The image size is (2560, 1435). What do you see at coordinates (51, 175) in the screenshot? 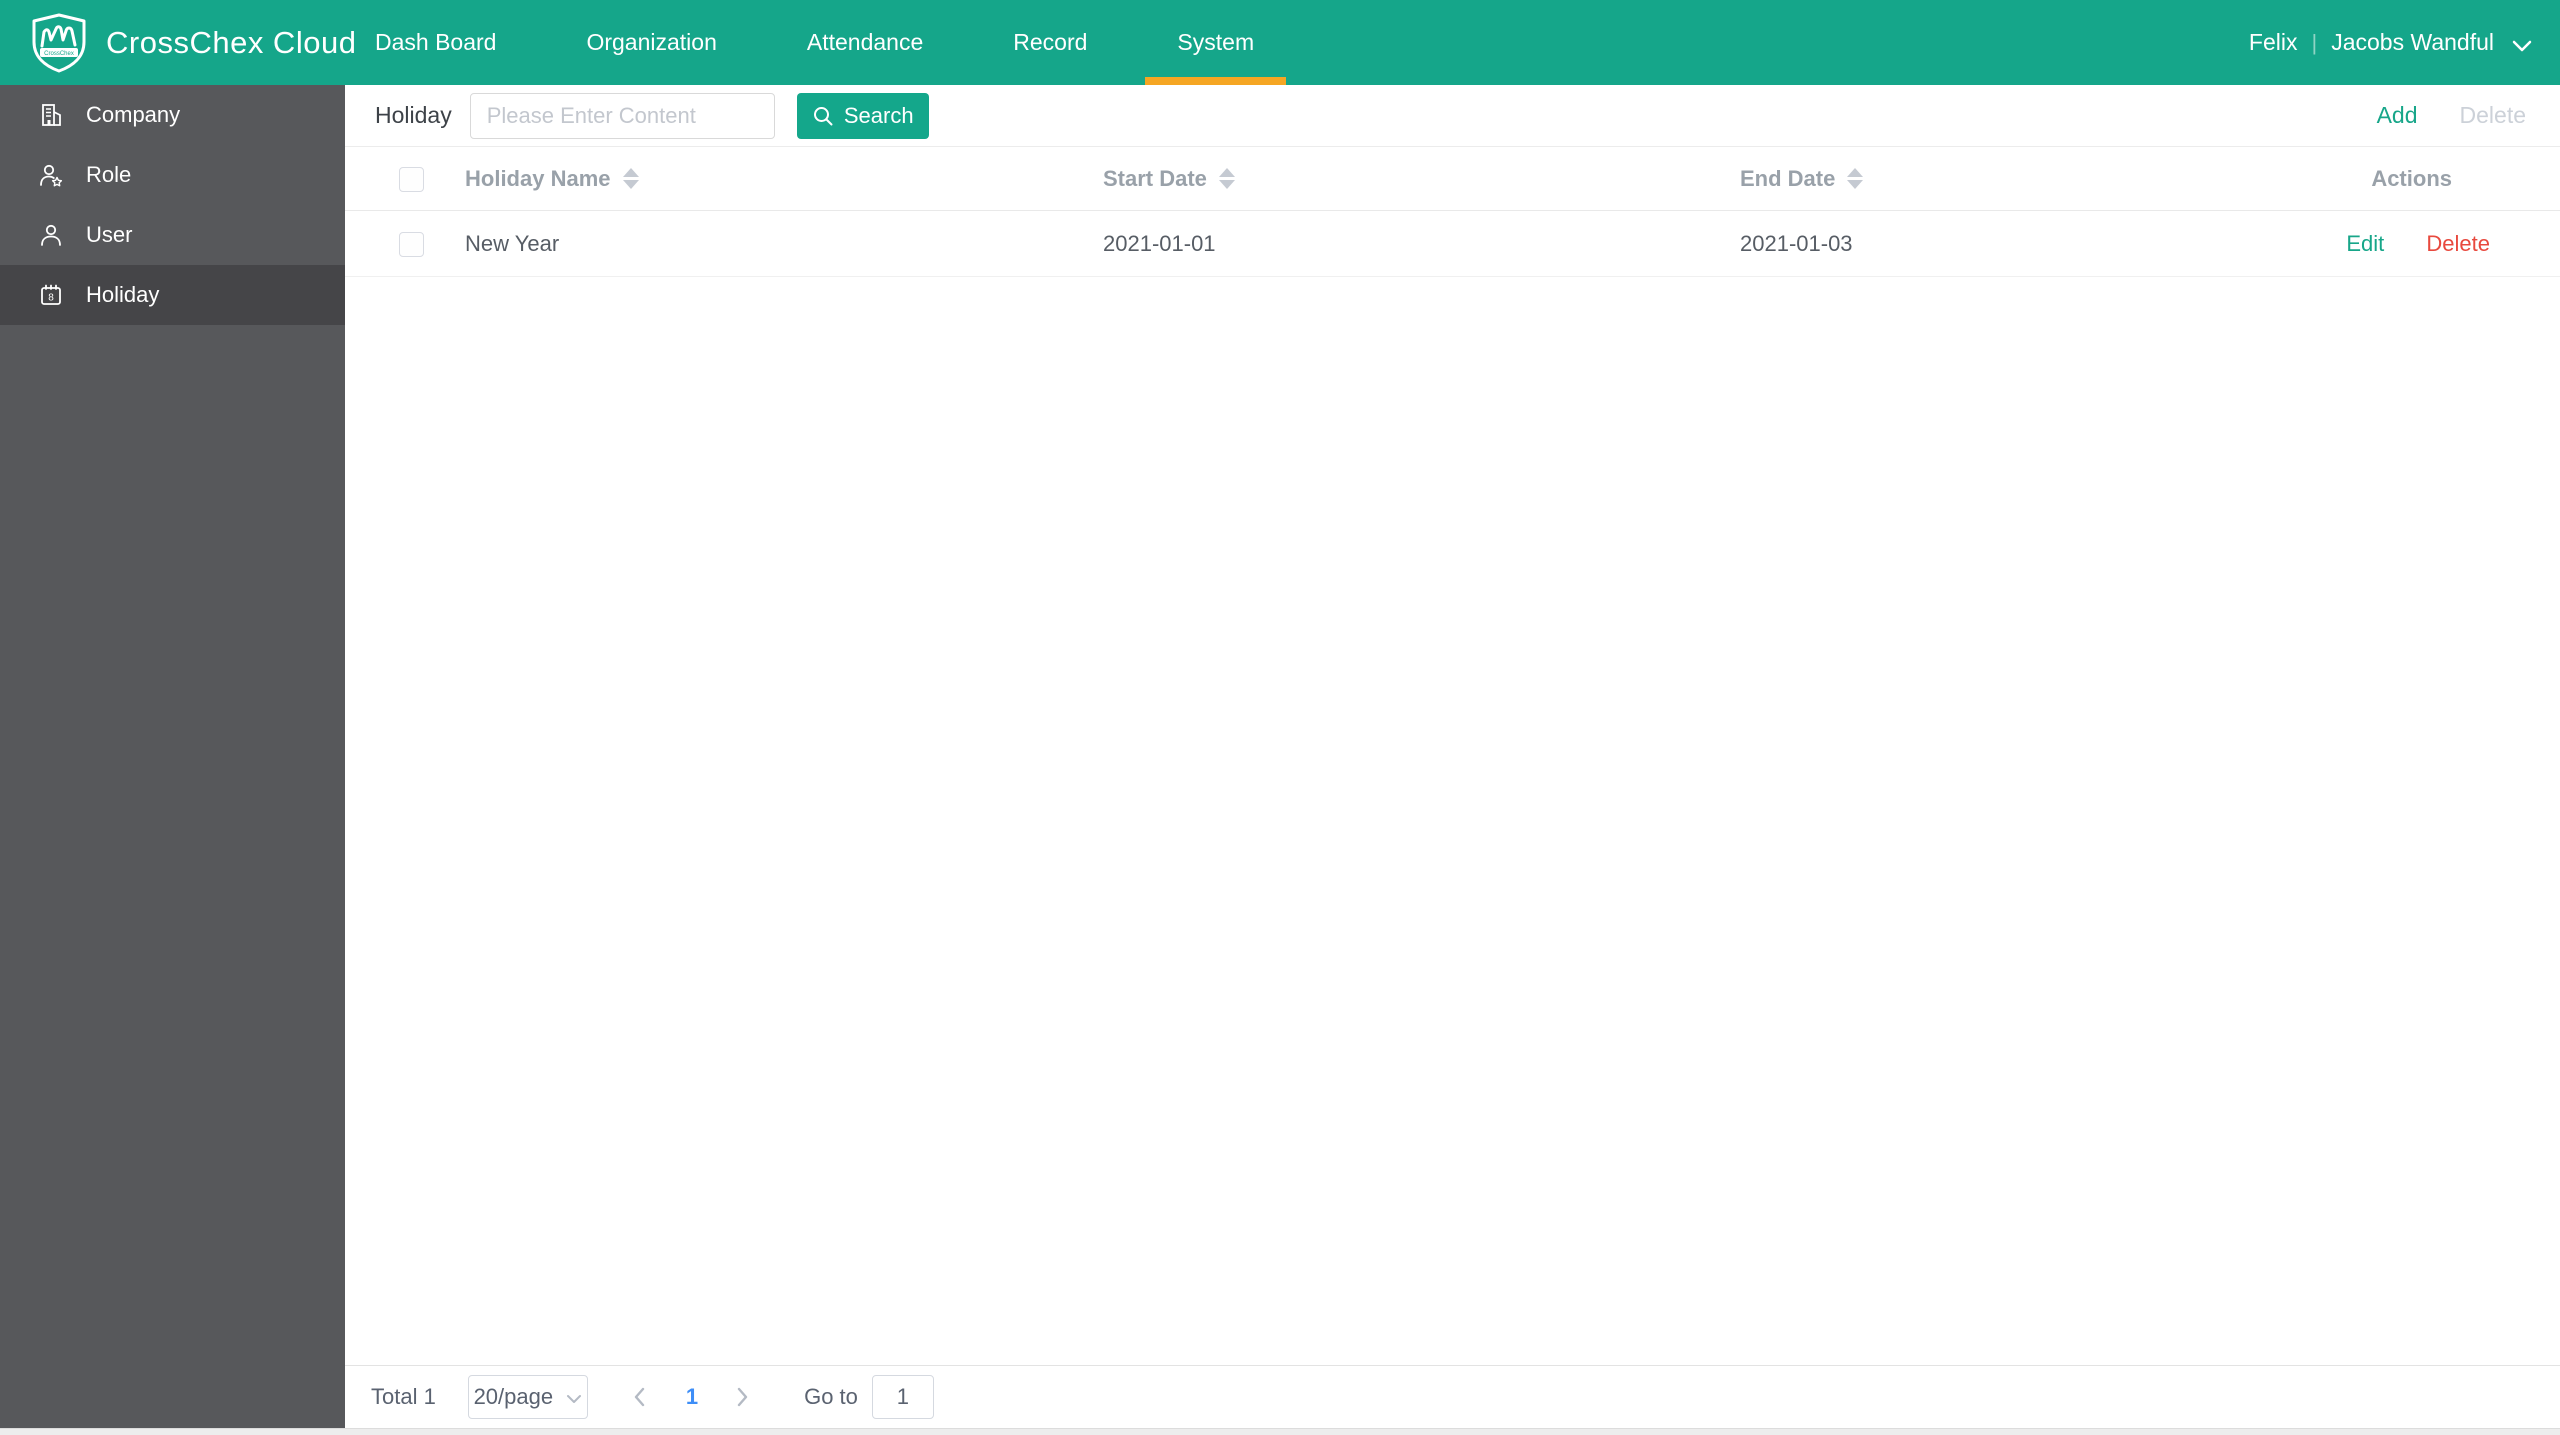
I see `person-star-icon` at bounding box center [51, 175].